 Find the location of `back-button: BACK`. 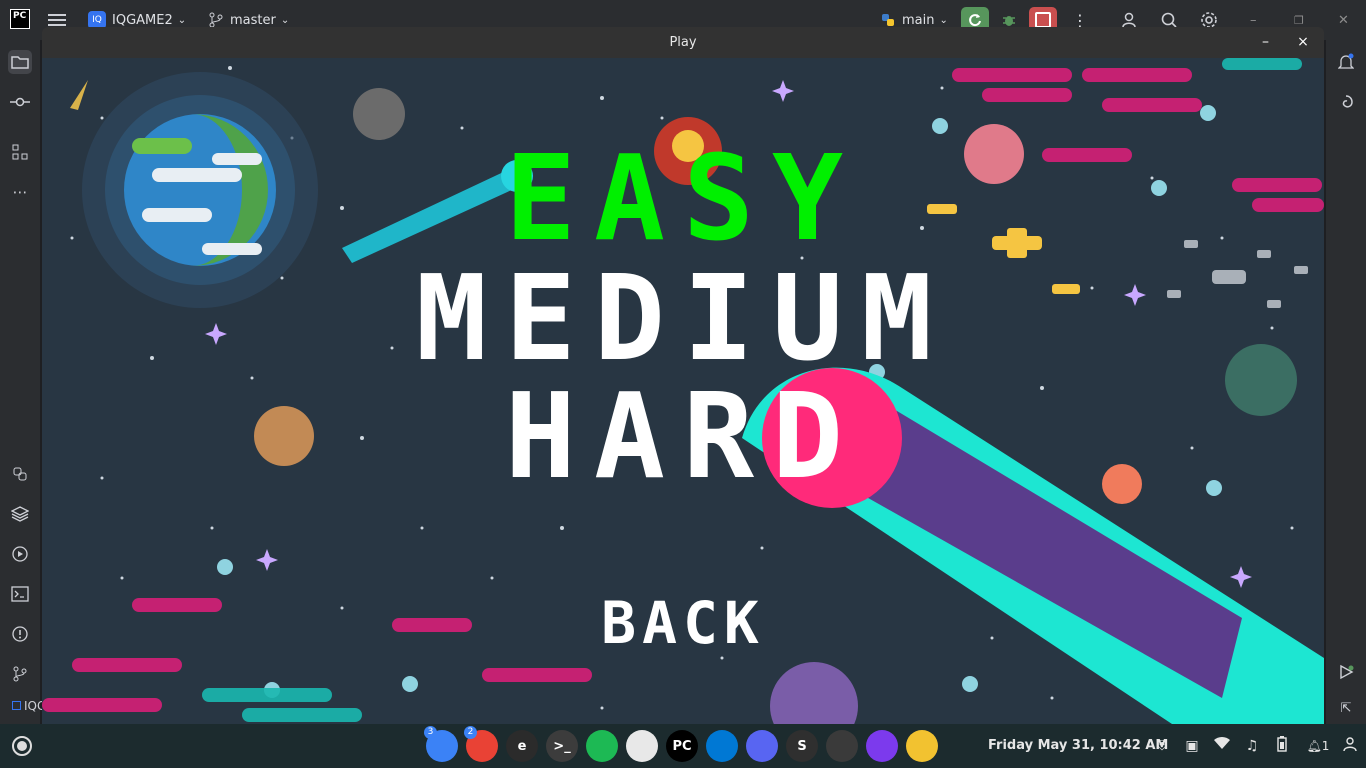

back-button: BACK is located at coordinates (683, 623).